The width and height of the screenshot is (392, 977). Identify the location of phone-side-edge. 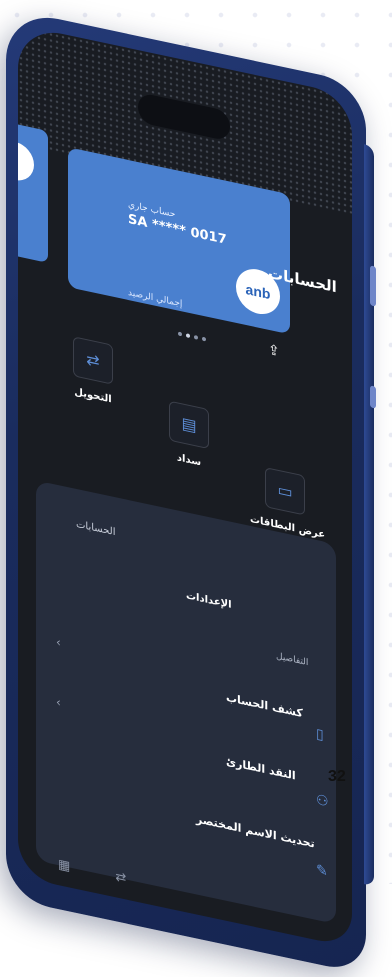
(369, 515).